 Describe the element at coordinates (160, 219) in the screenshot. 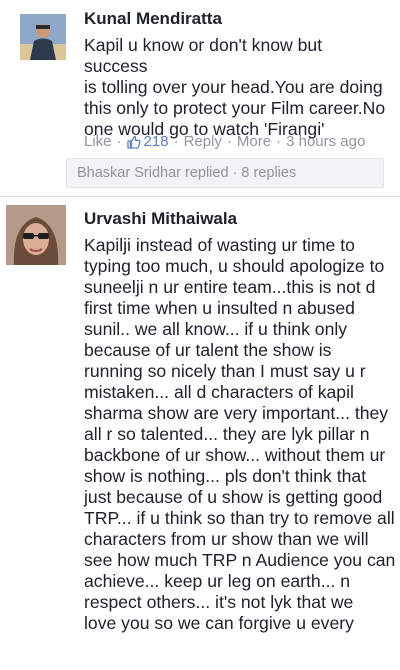

I see `comment-author: Urvashi Mithaiwala` at that location.